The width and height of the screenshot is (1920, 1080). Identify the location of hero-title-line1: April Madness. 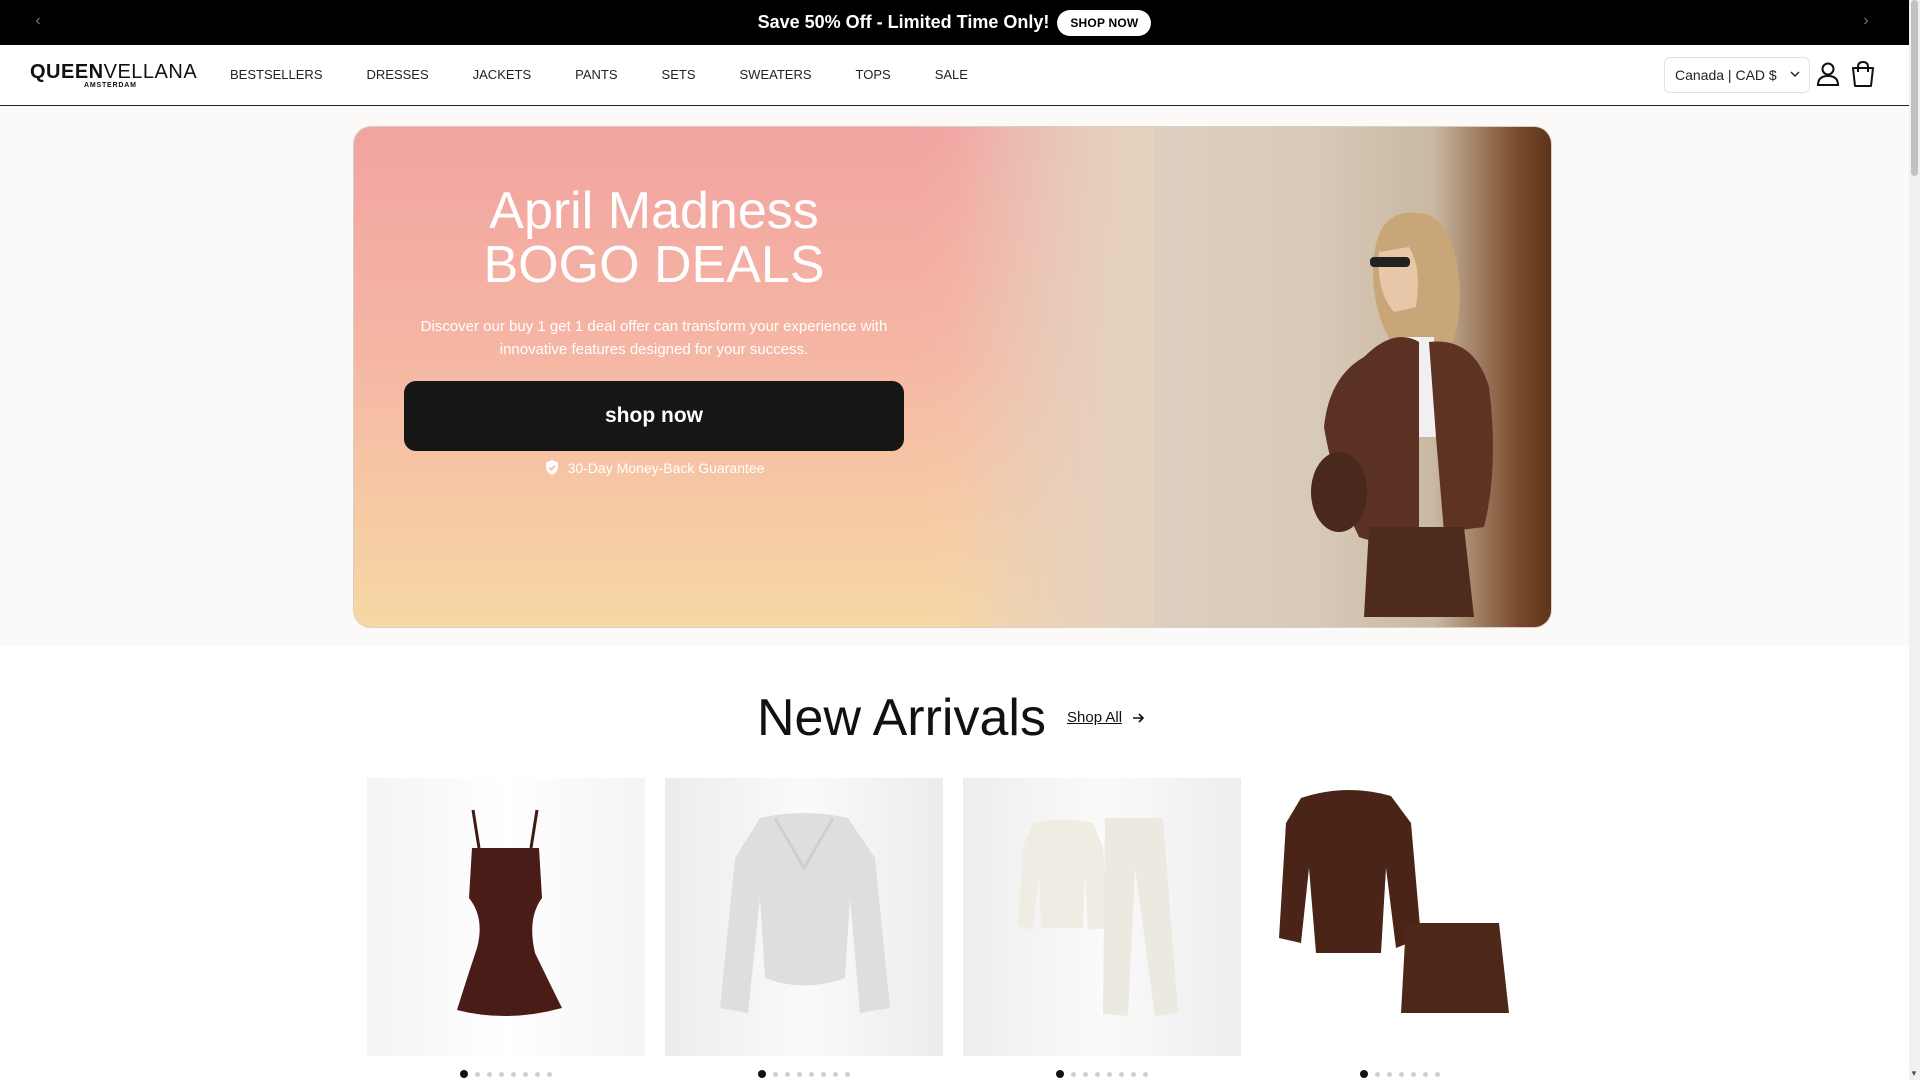
(654, 211).